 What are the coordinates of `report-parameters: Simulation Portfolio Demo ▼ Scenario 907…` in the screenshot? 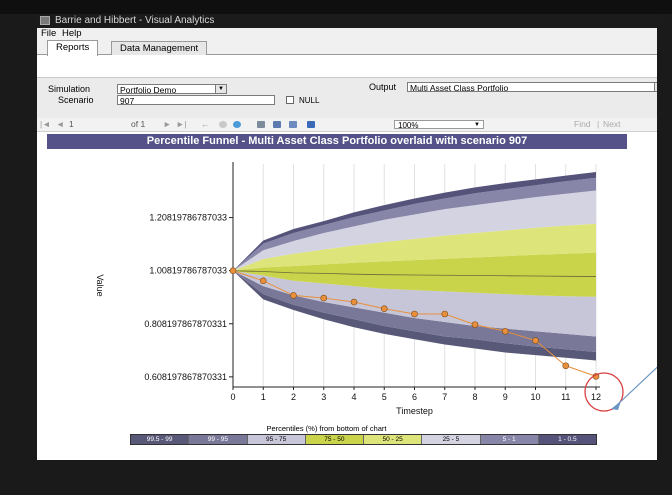 It's located at (351, 98).